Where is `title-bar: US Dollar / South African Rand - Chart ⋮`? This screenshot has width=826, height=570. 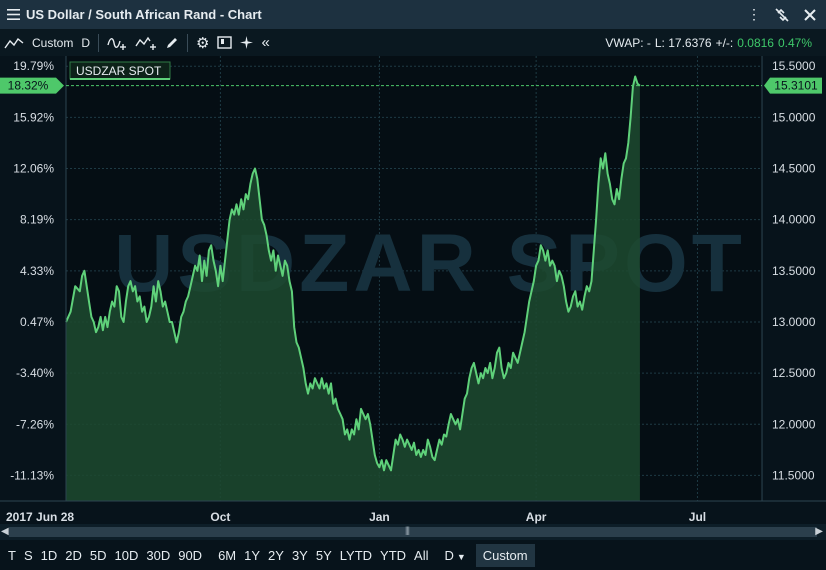 title-bar: US Dollar / South African Rand - Chart ⋮ is located at coordinates (413, 14).